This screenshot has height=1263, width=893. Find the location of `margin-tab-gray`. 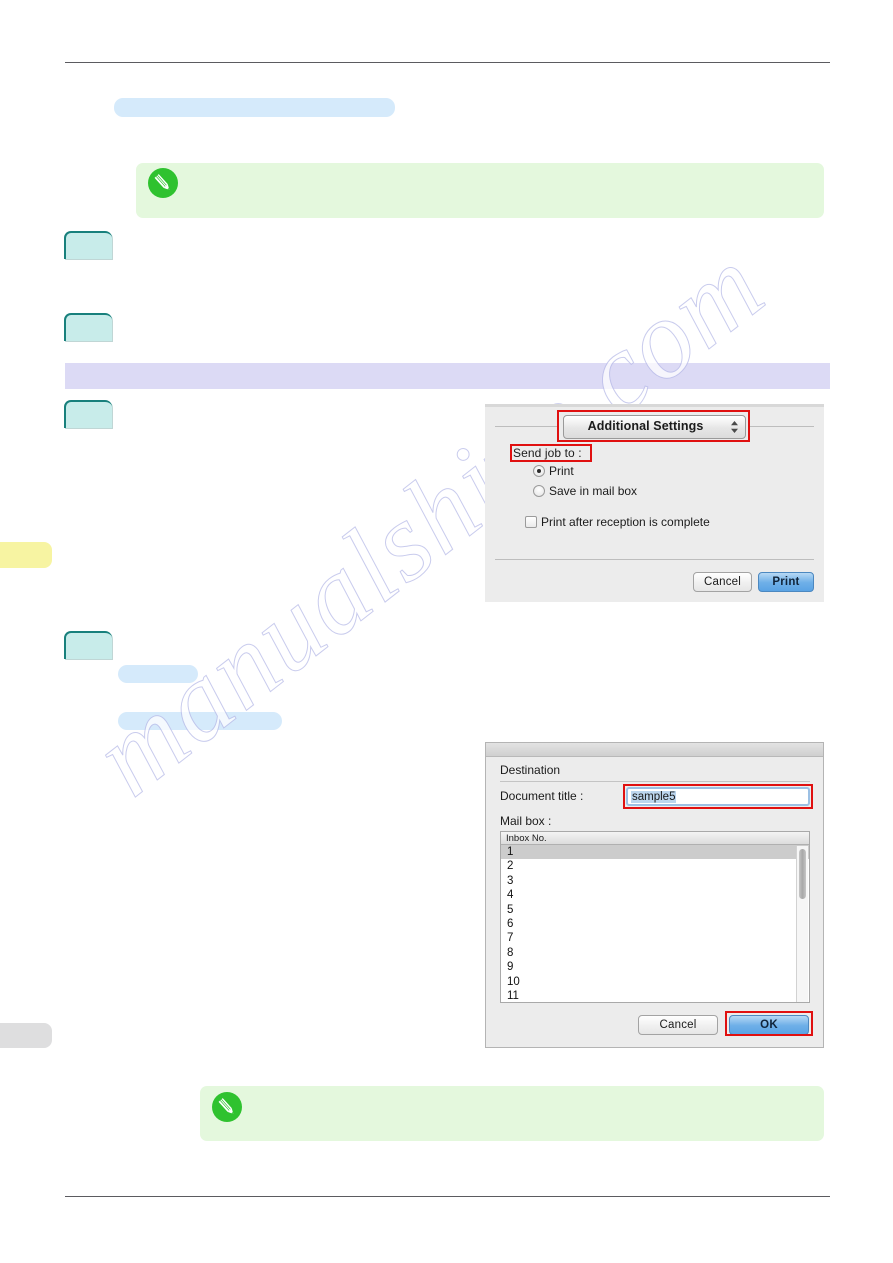

margin-tab-gray is located at coordinates (26, 1035).